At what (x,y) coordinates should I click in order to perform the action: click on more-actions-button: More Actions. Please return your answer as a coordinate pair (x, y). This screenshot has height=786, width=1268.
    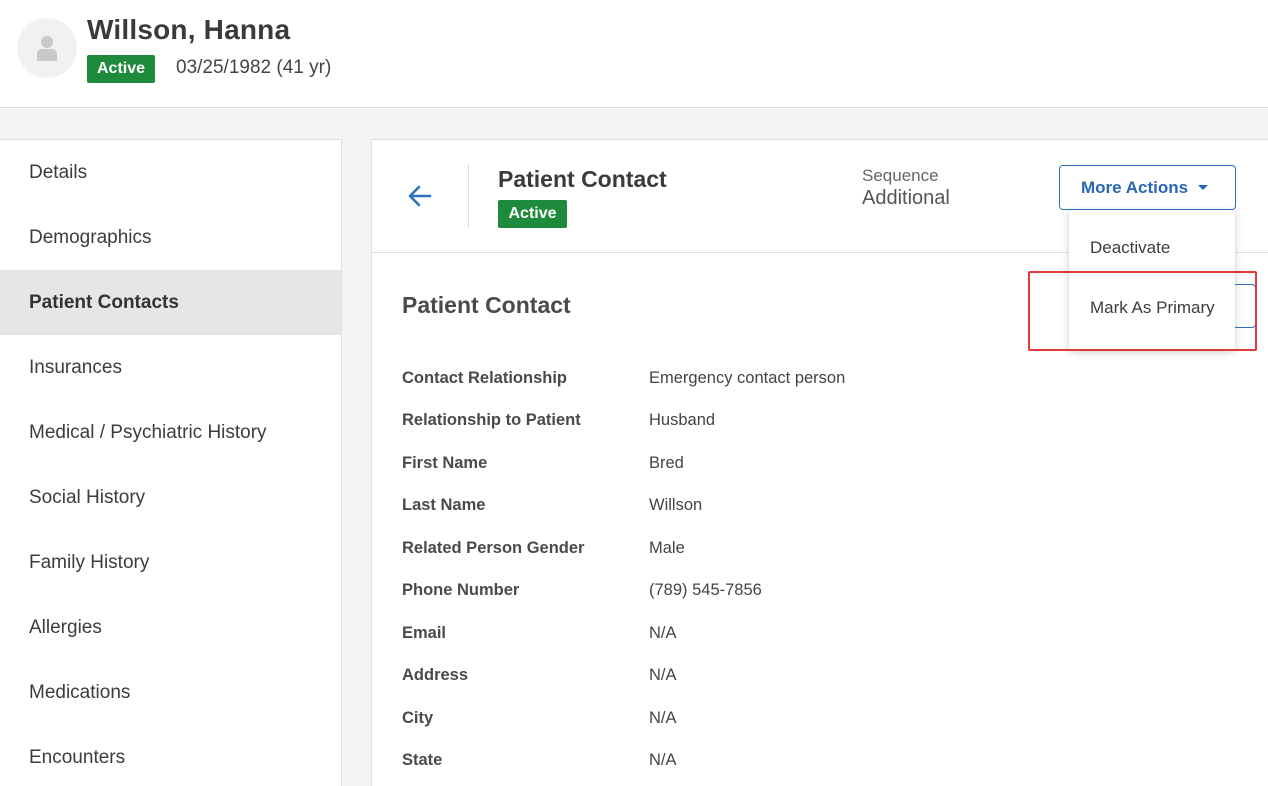
    Looking at the image, I should click on (1147, 187).